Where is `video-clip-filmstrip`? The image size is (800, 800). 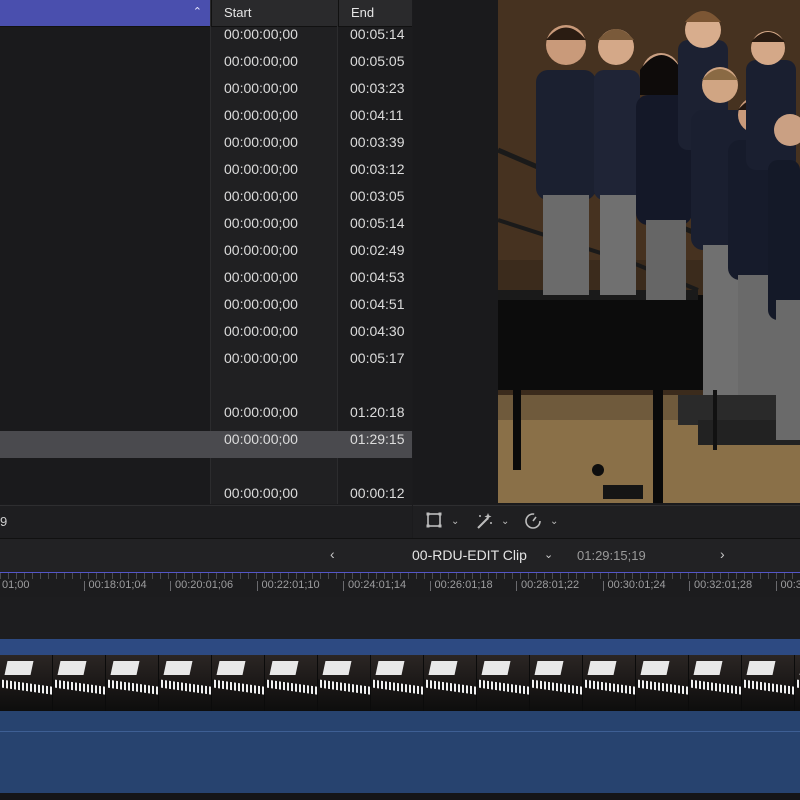
video-clip-filmstrip is located at coordinates (400, 683).